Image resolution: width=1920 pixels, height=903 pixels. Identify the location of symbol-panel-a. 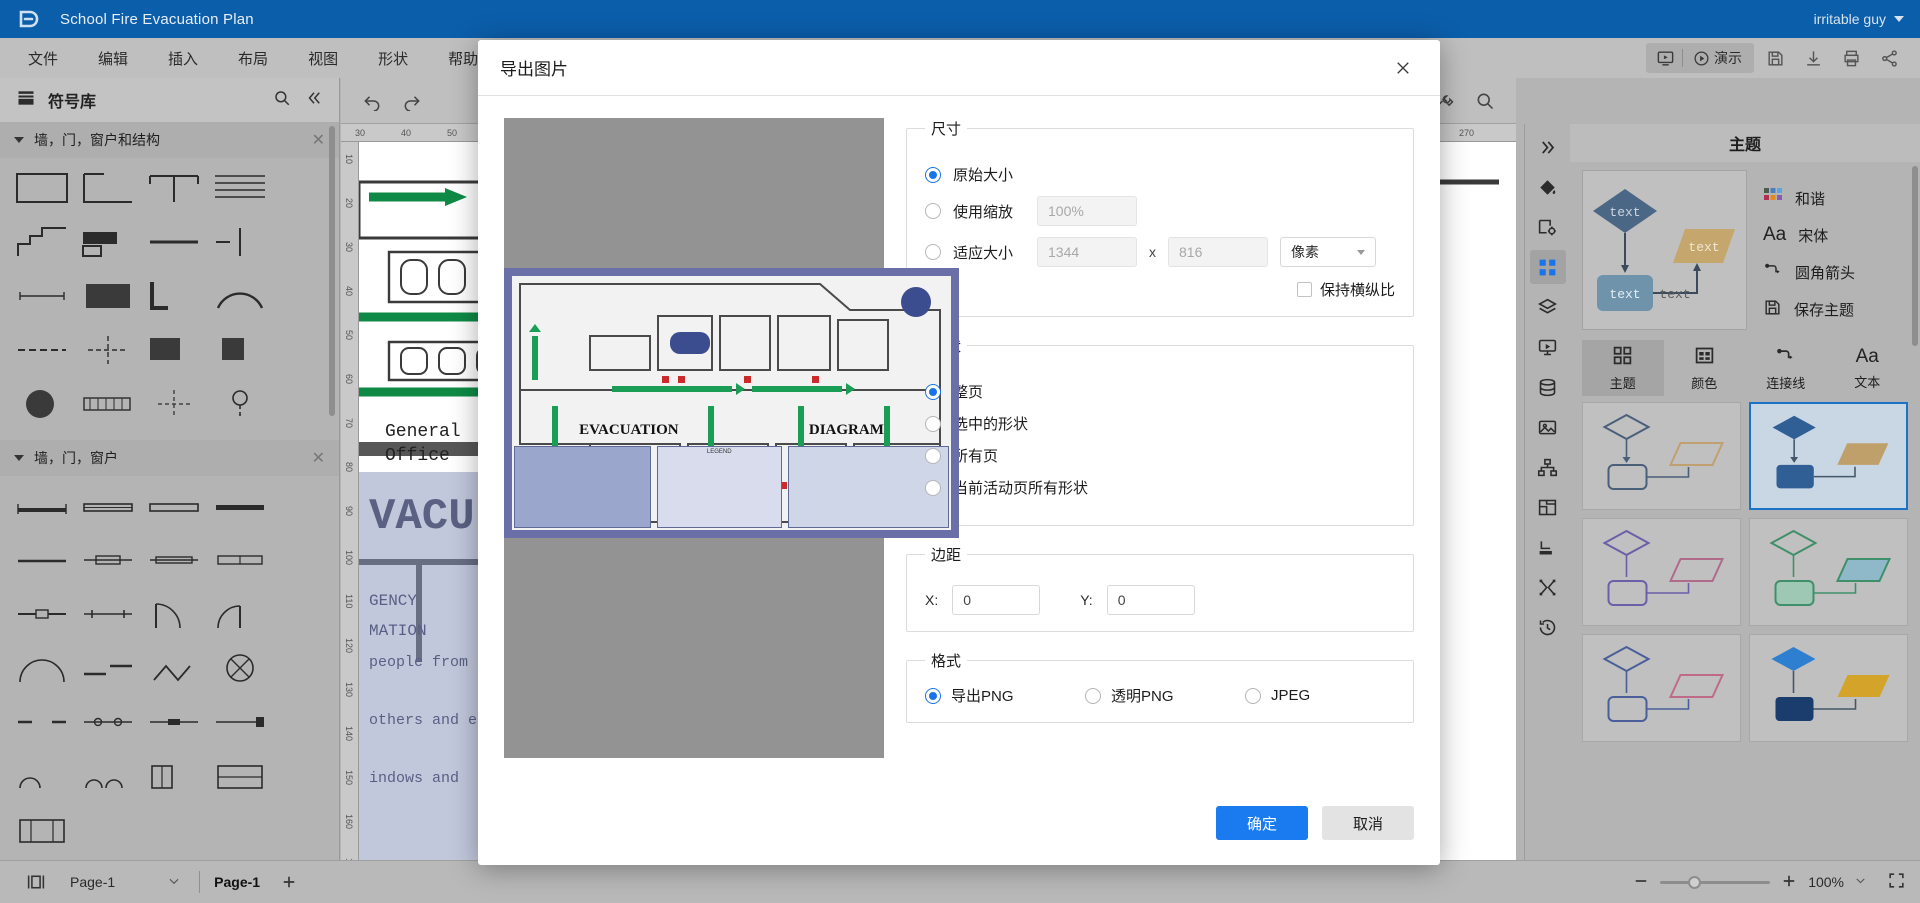
(174, 776).